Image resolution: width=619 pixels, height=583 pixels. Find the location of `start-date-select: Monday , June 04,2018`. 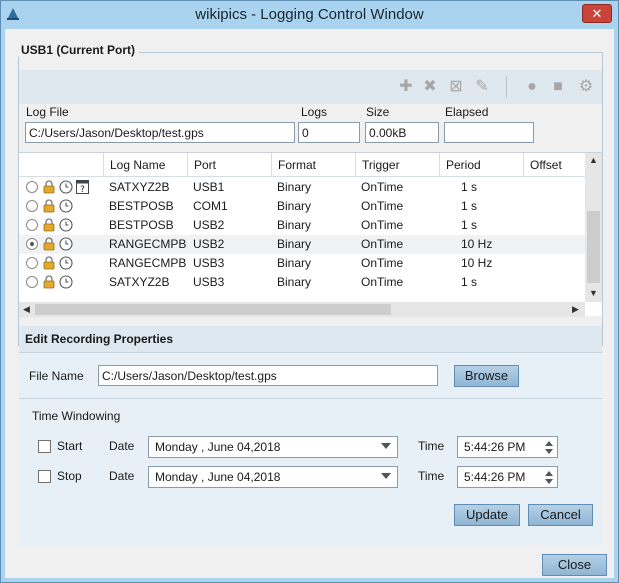

start-date-select: Monday , June 04,2018 is located at coordinates (273, 447).